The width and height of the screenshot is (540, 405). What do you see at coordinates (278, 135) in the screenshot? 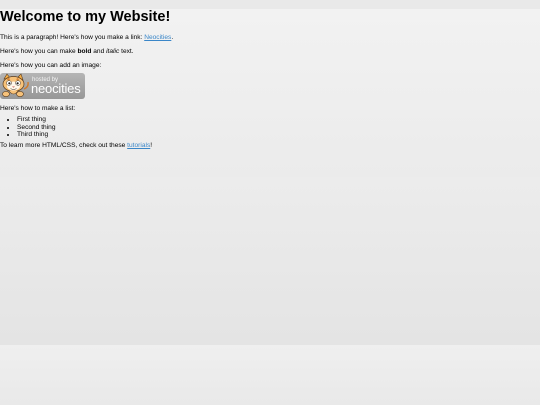
I see `list-item: Third thing` at bounding box center [278, 135].